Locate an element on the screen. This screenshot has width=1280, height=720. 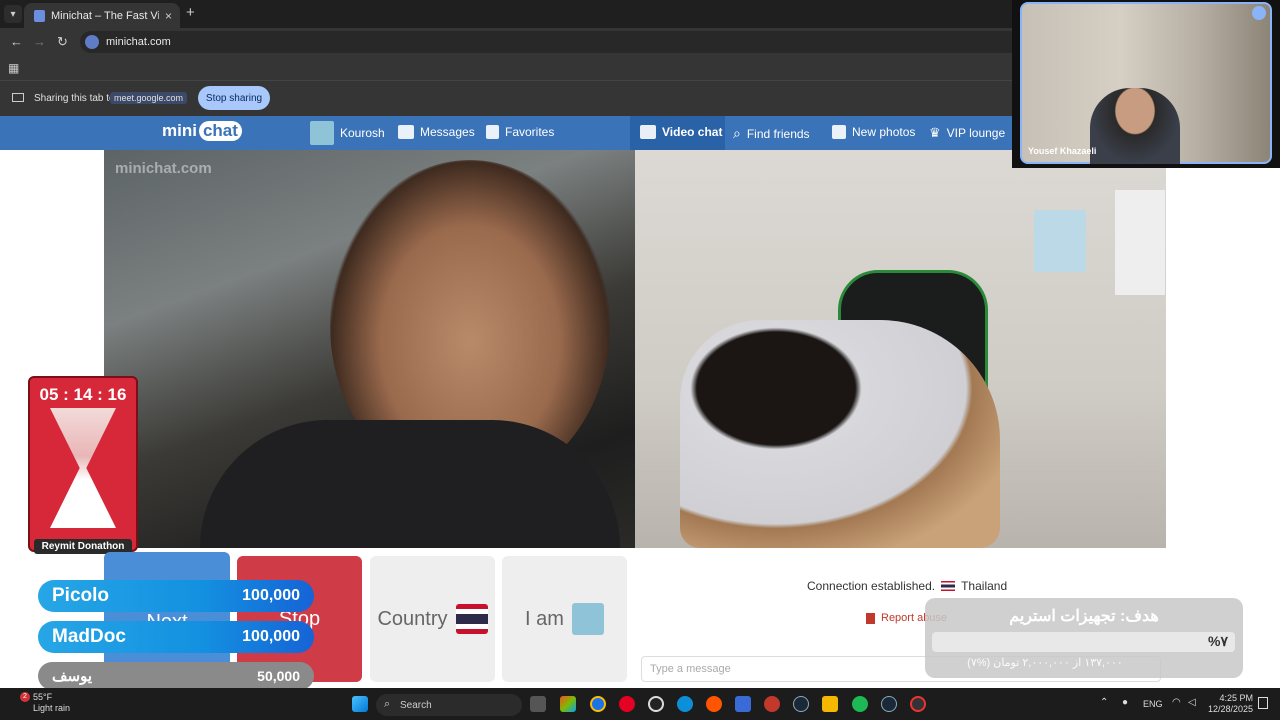
chrome-icon is located at coordinates (598, 704).